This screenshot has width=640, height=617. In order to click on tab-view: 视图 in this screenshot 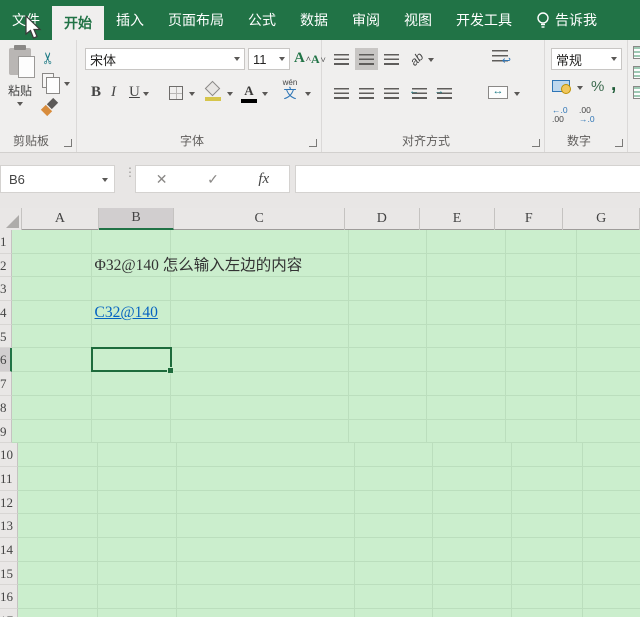, I will do `click(418, 20)`.